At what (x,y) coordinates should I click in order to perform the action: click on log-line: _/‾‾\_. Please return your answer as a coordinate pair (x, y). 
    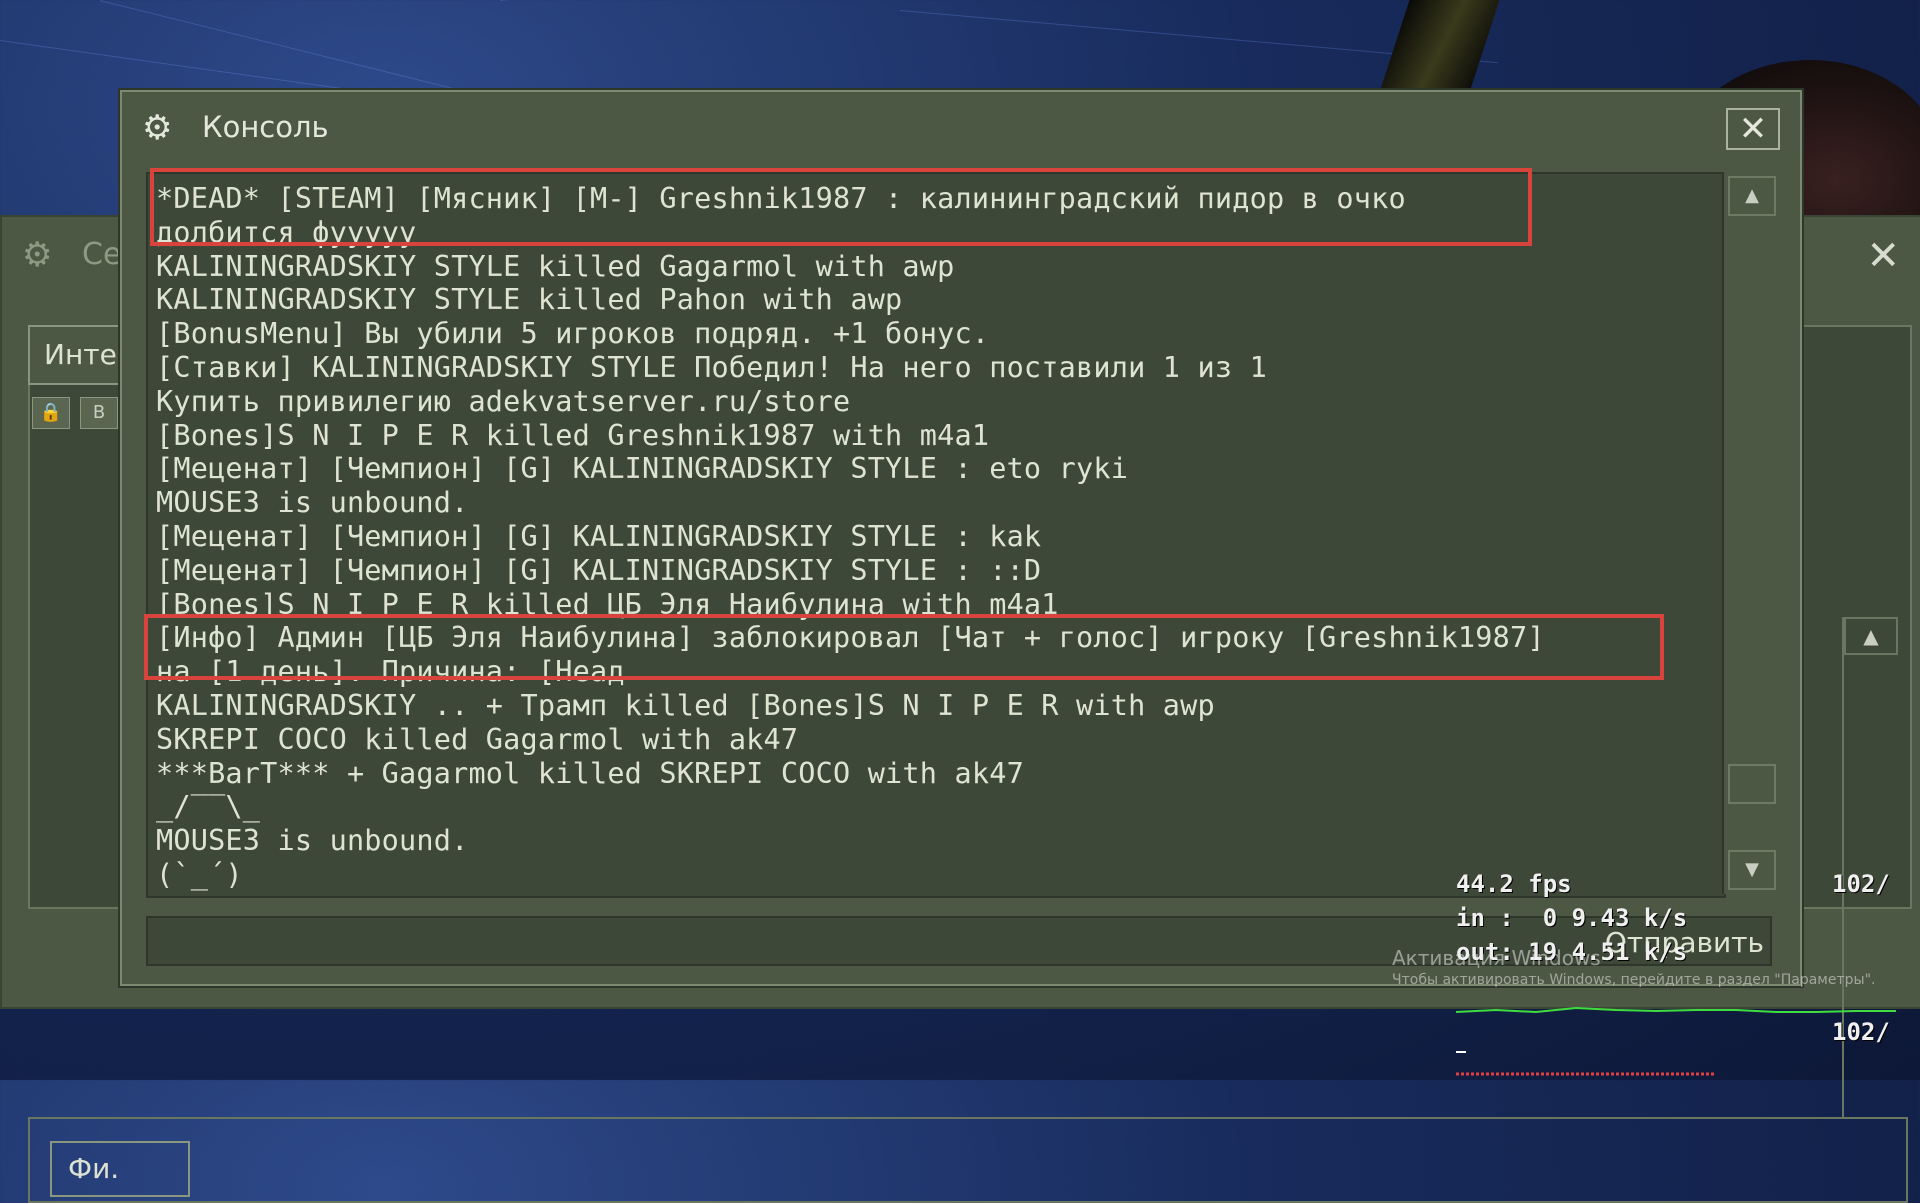
    Looking at the image, I should click on (208, 807).